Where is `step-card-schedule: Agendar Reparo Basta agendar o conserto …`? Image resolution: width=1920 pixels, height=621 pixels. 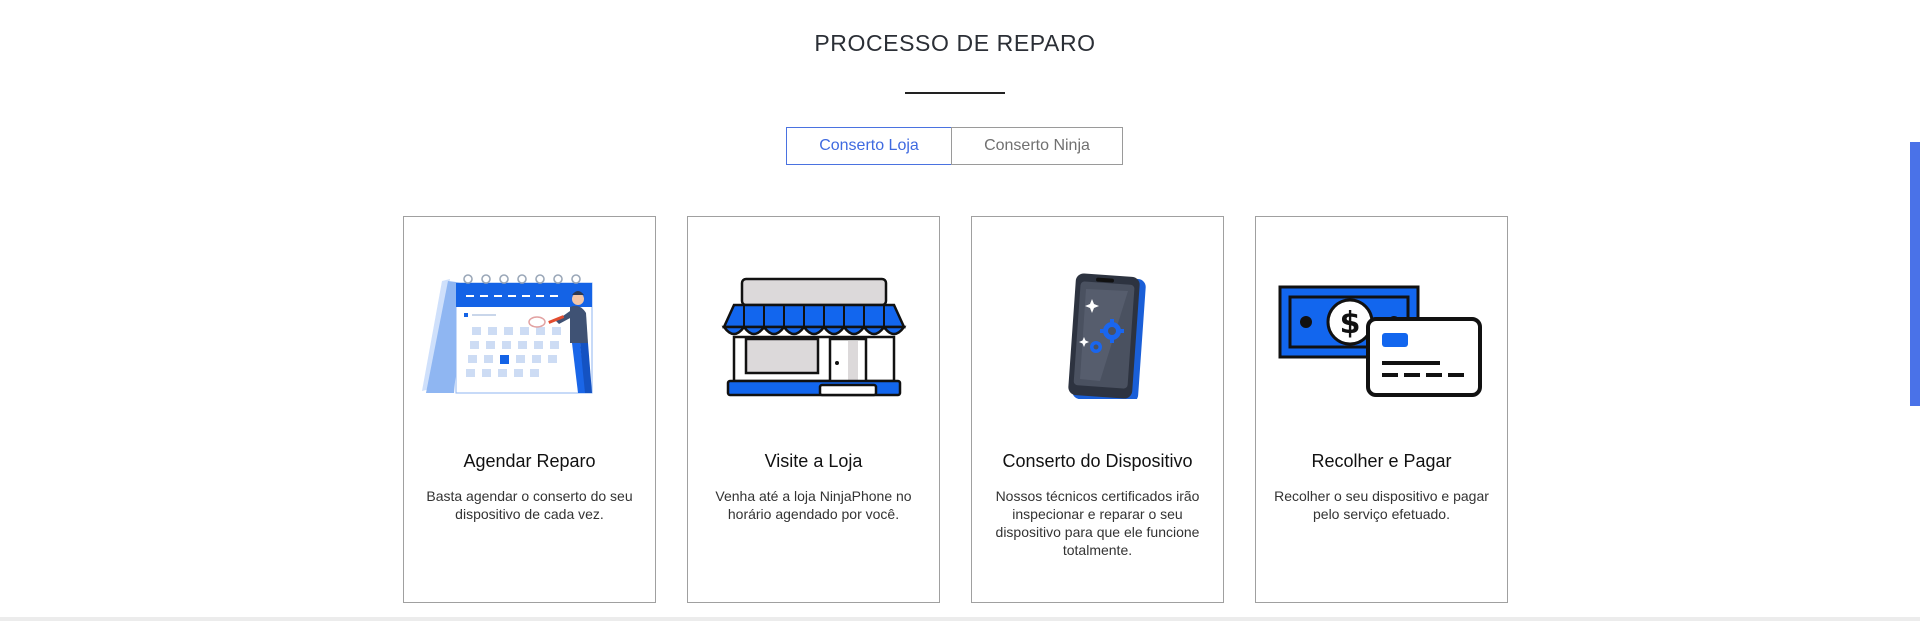 step-card-schedule: Agendar Reparo Basta agendar o conserto … is located at coordinates (529, 409).